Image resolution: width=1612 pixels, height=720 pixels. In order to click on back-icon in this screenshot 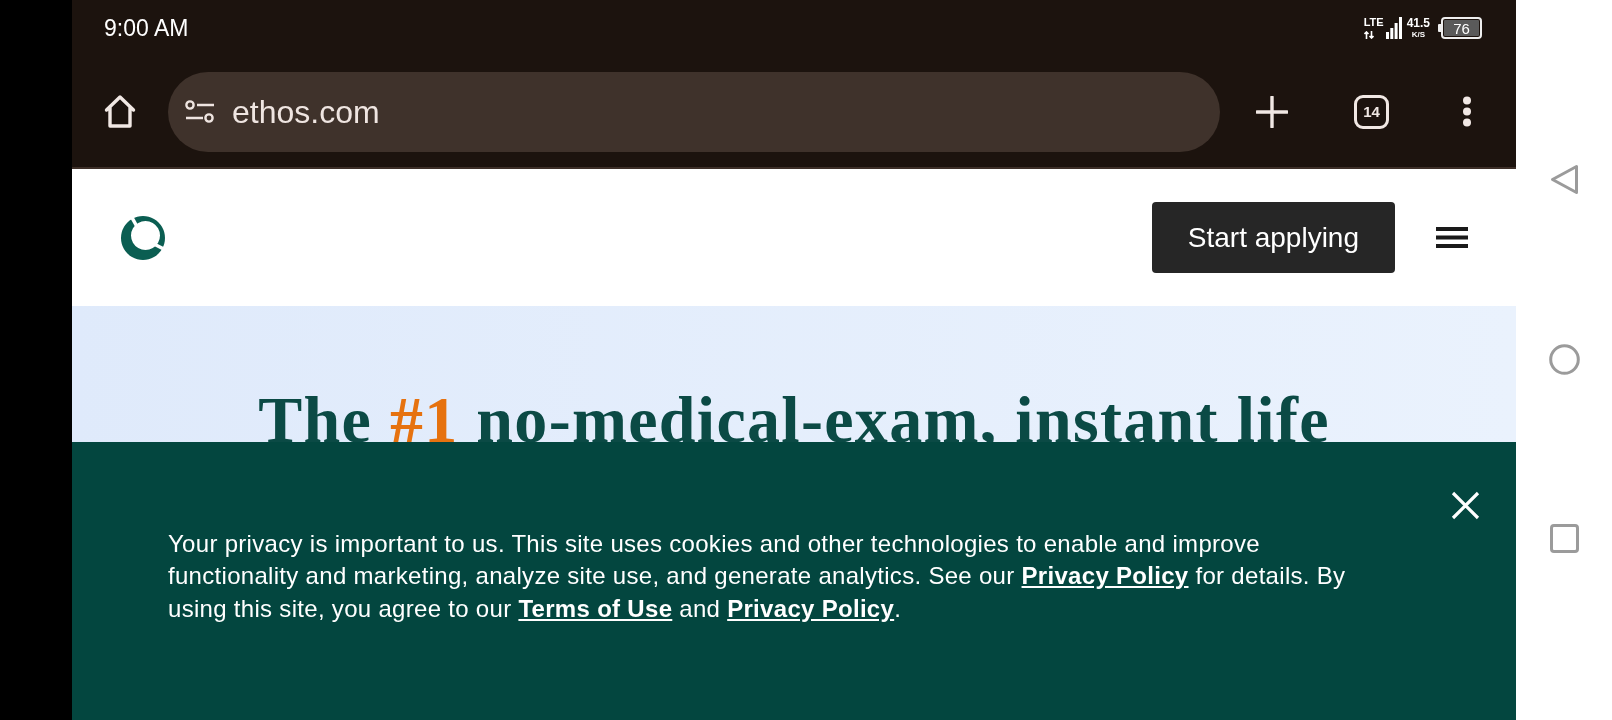, I will do `click(1564, 179)`.